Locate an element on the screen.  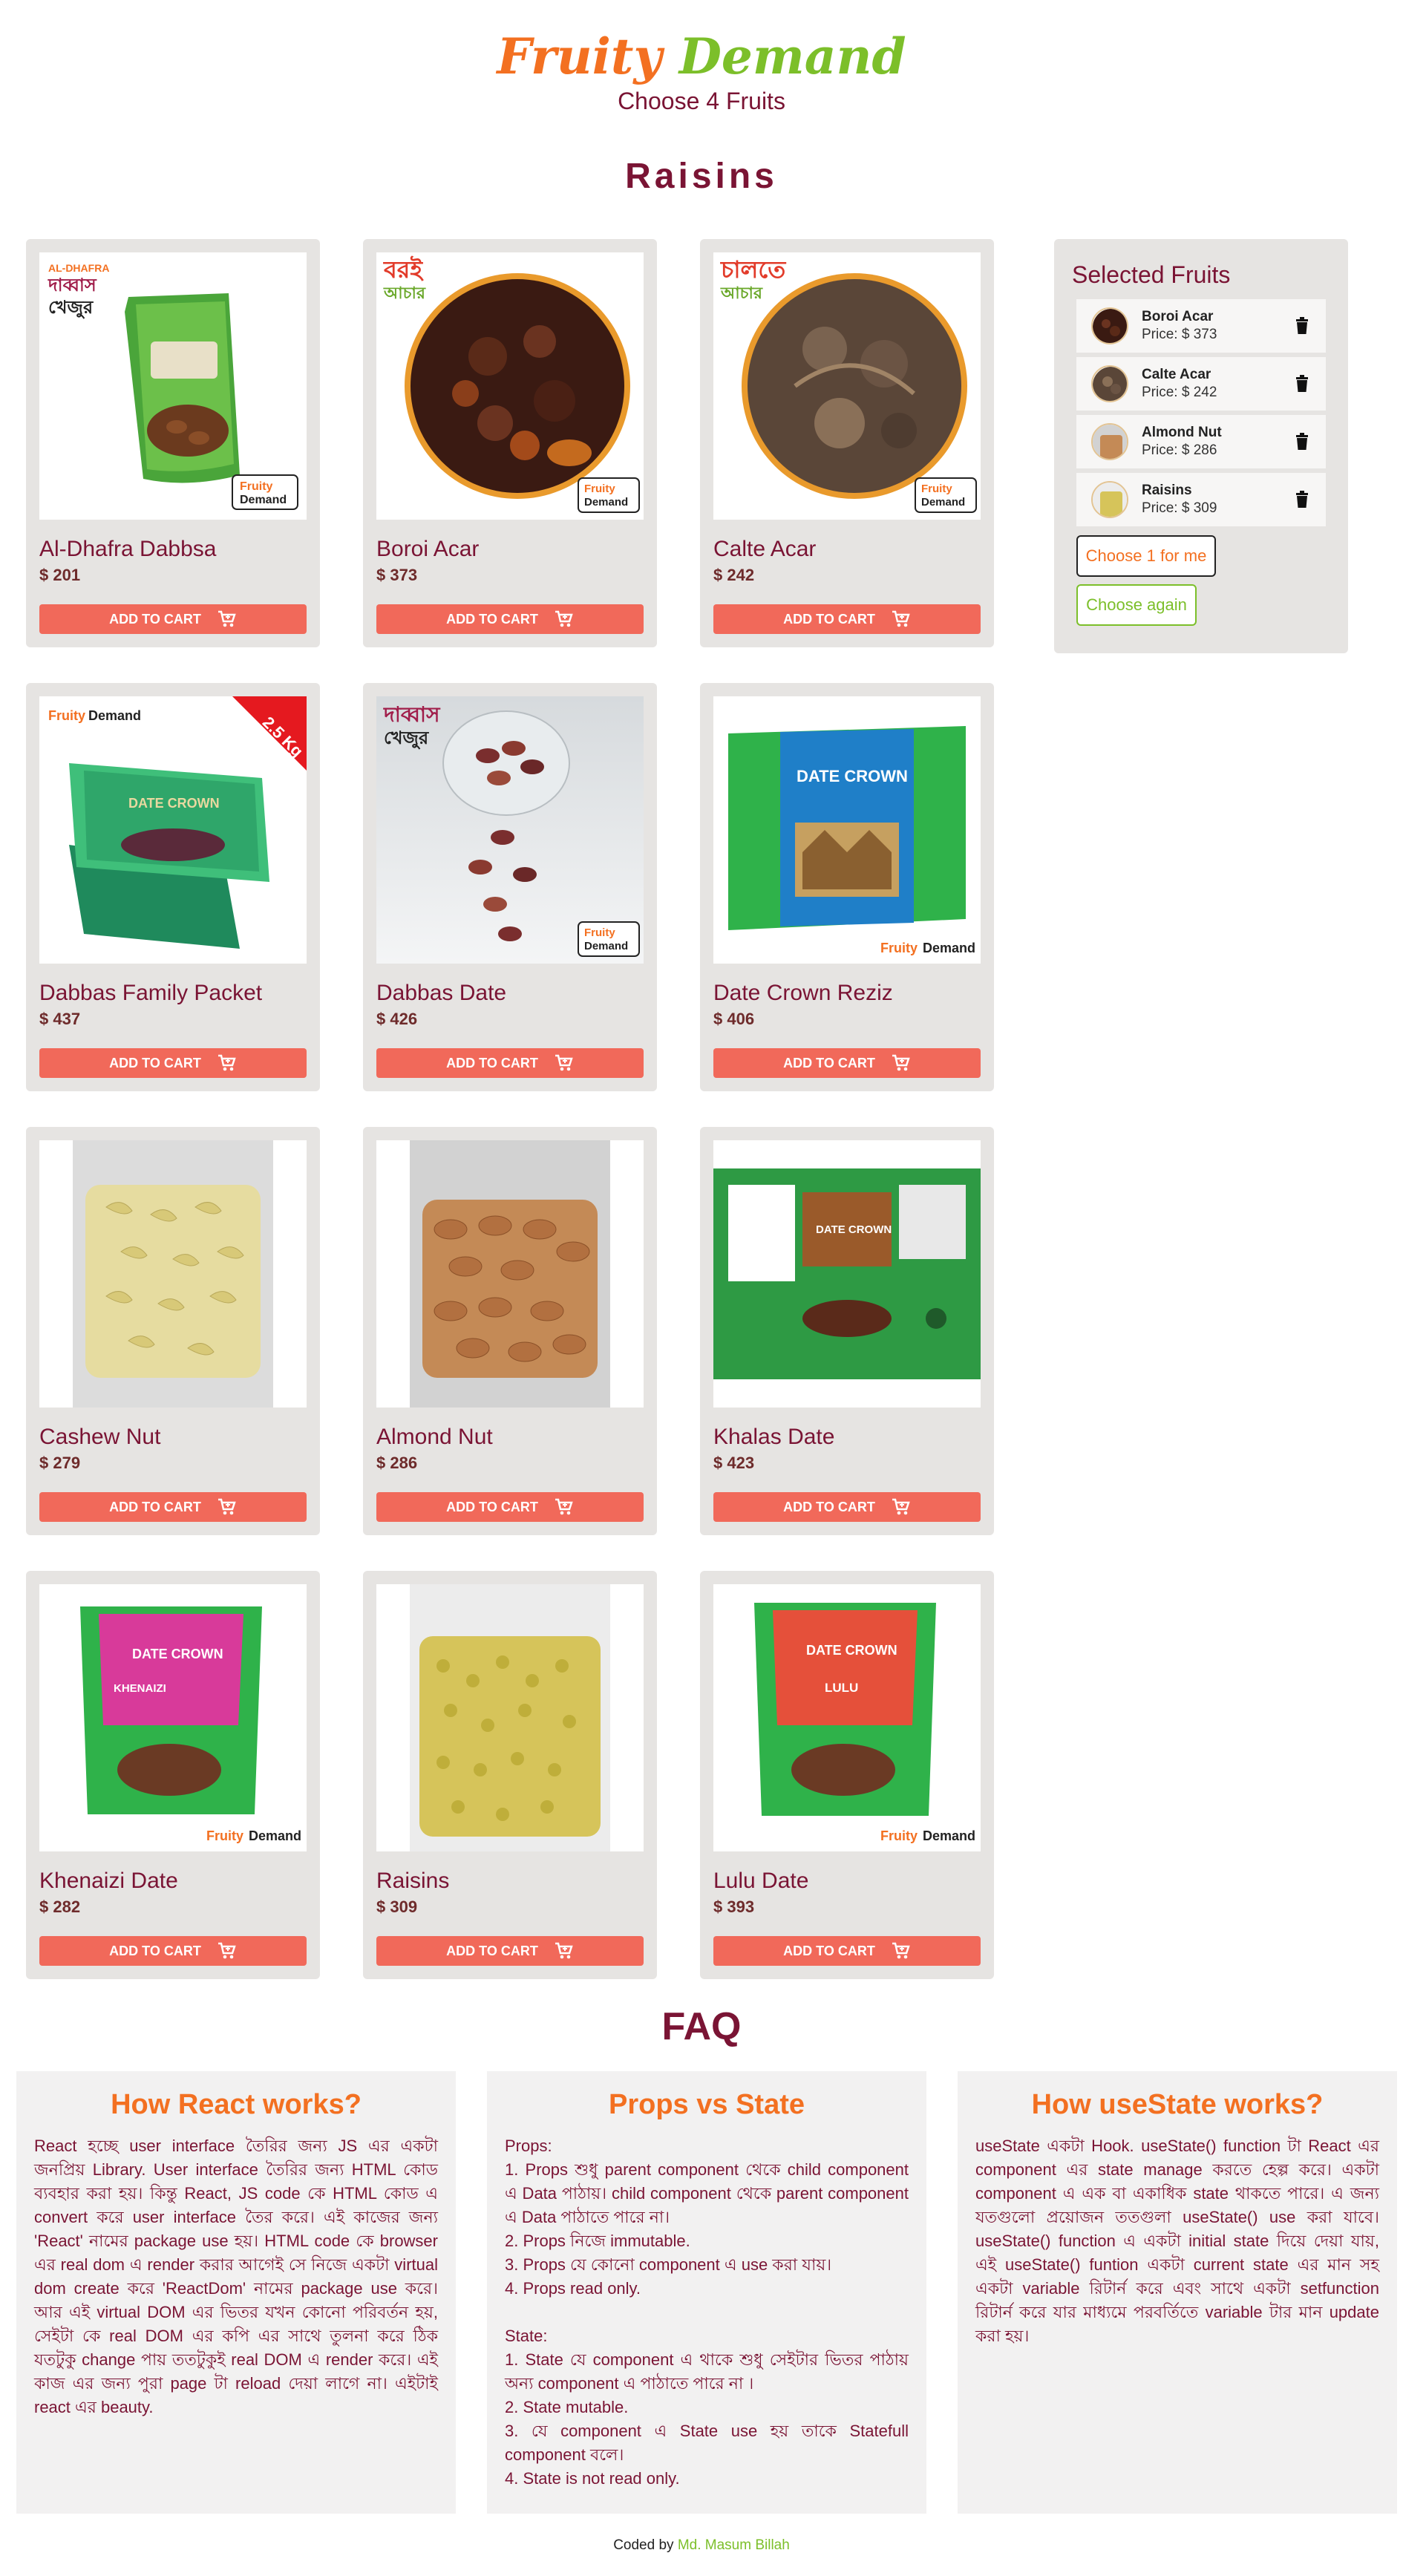
selected-item-name: Raisins is located at coordinates (1167, 490).